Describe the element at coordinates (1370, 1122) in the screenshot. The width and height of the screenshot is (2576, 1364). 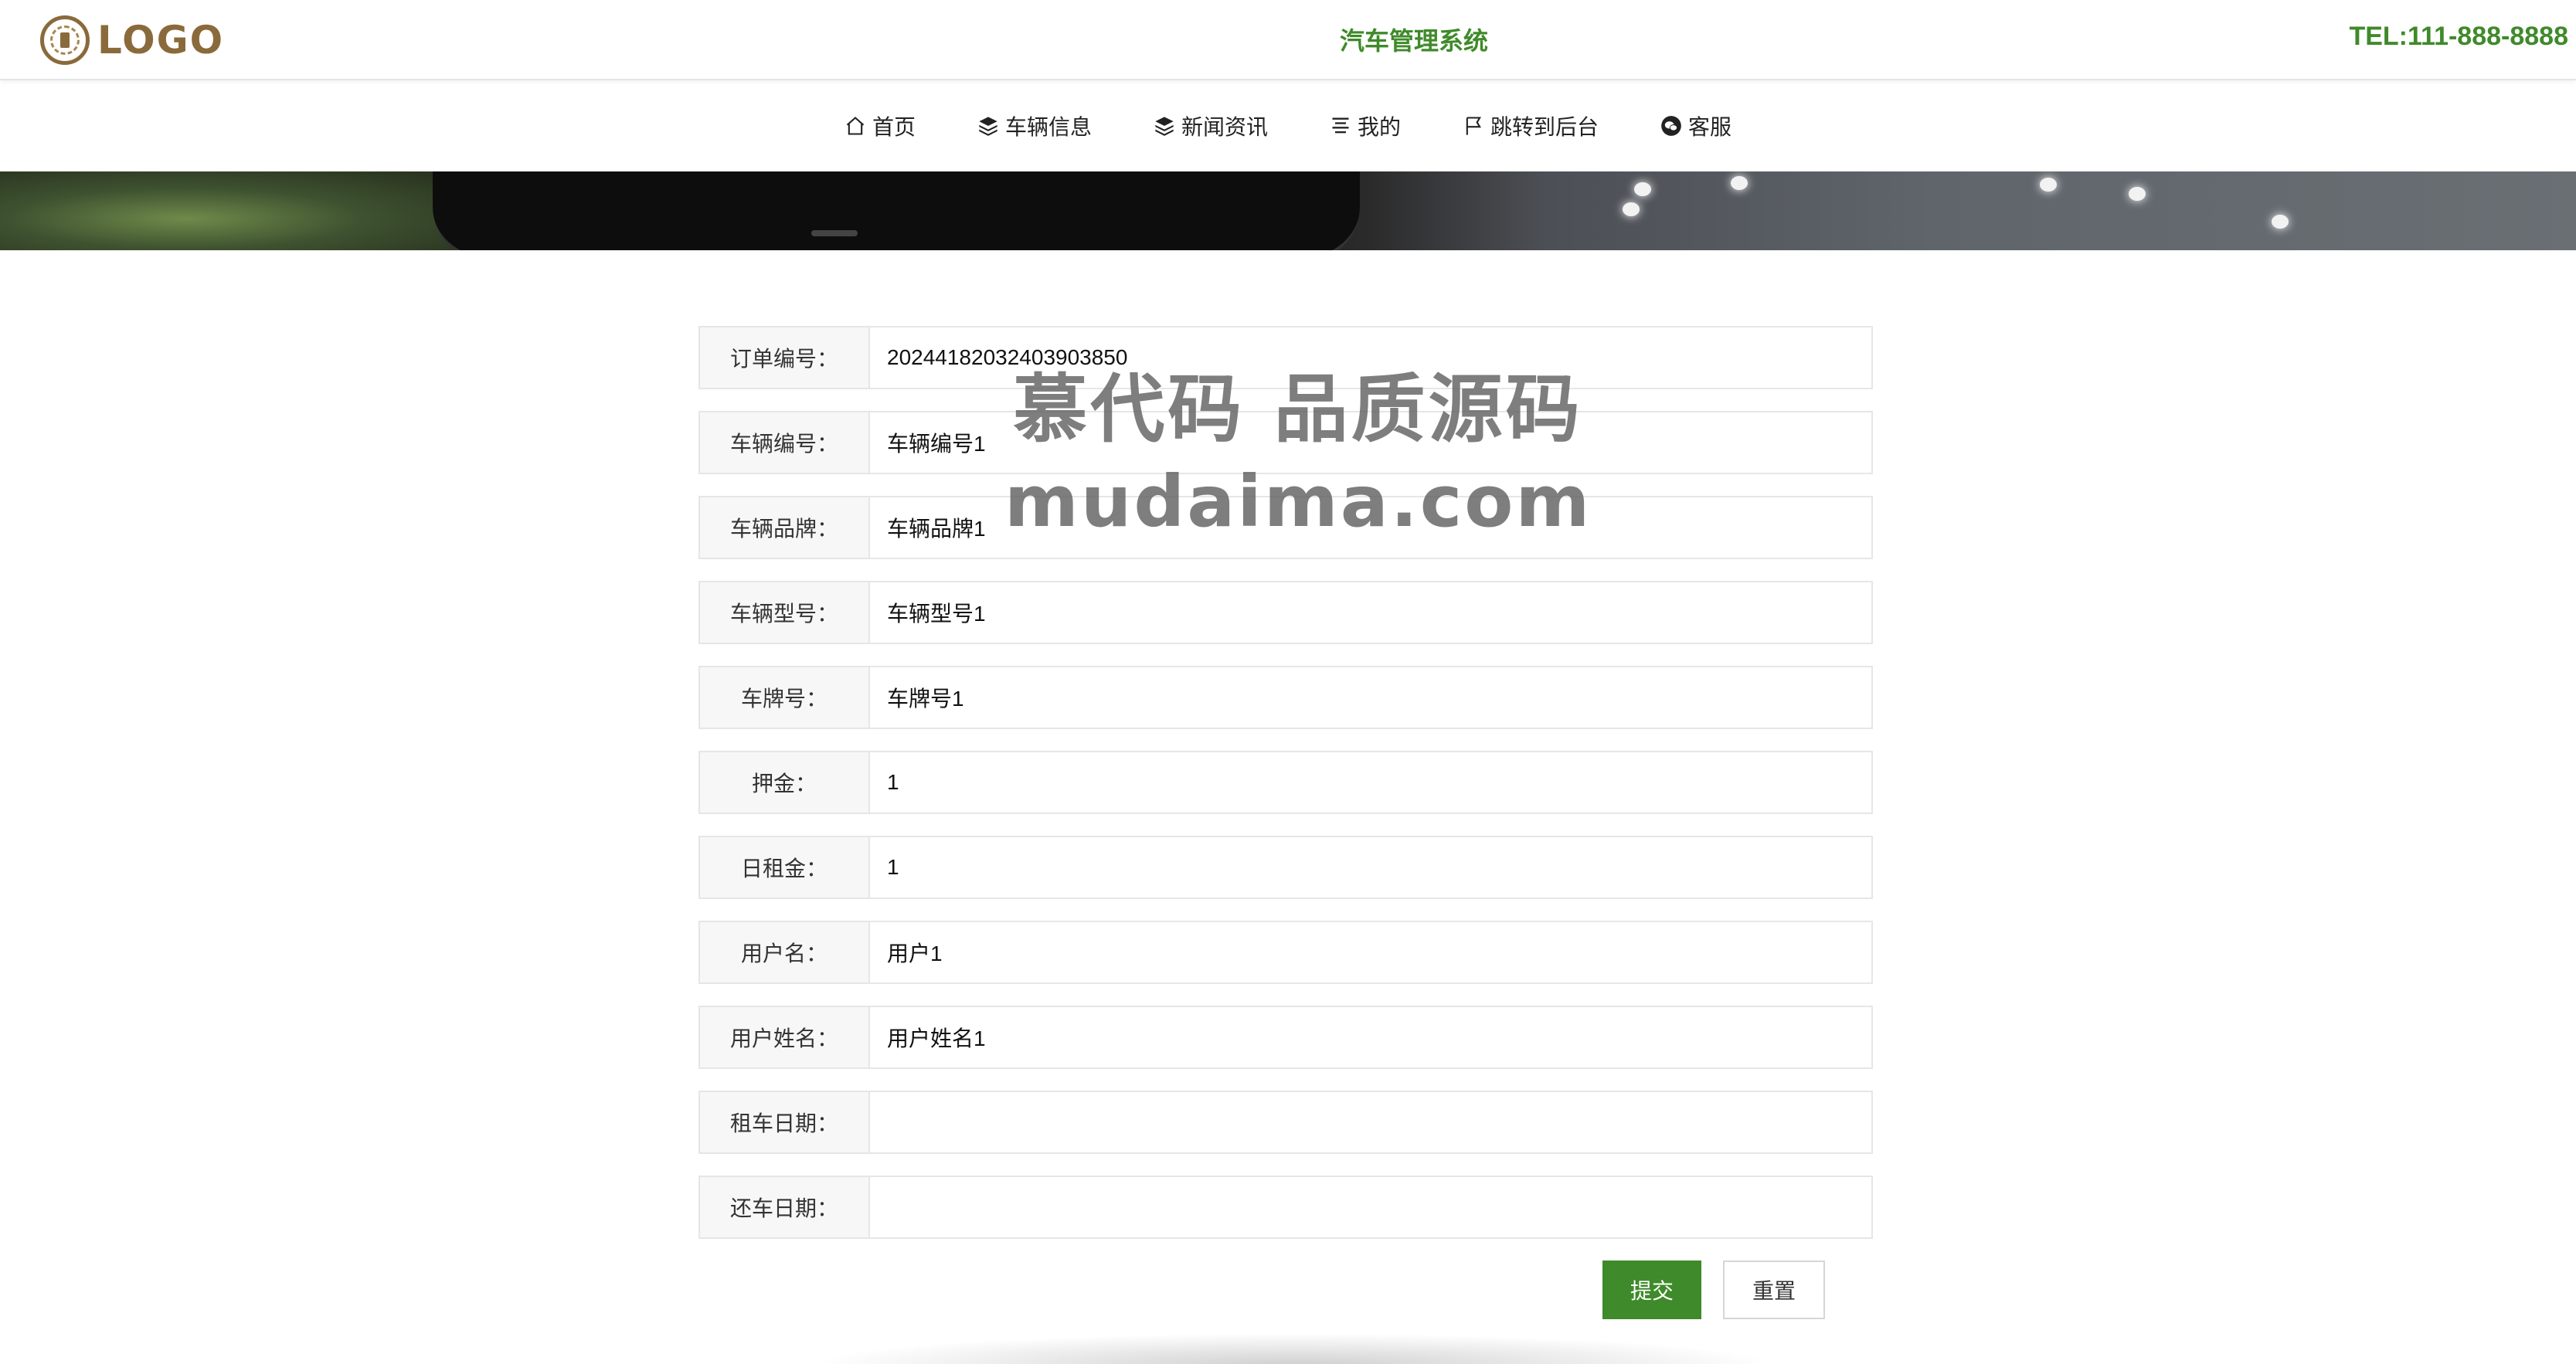
I see `rent-date-input` at that location.